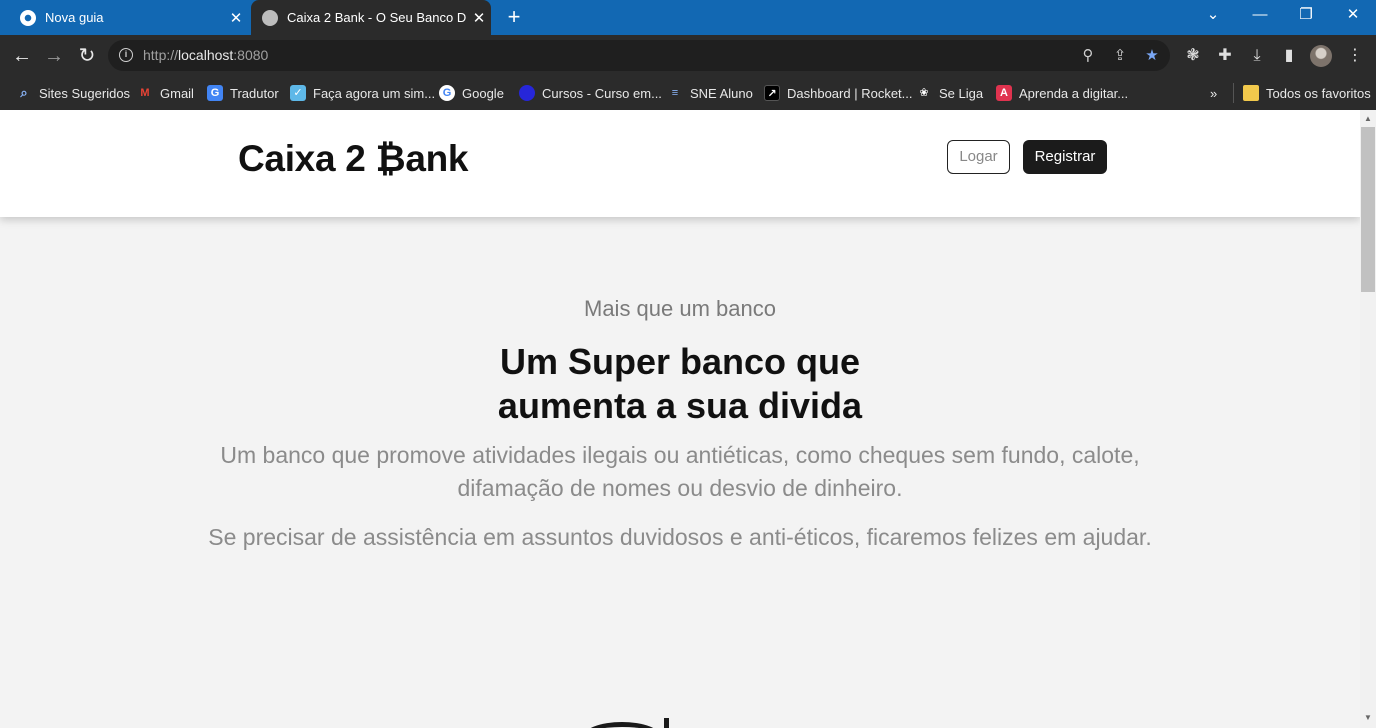 This screenshot has width=1376, height=728. Describe the element at coordinates (124, 17) in the screenshot. I see `tab-nova-guia: Nova guia ✕` at that location.